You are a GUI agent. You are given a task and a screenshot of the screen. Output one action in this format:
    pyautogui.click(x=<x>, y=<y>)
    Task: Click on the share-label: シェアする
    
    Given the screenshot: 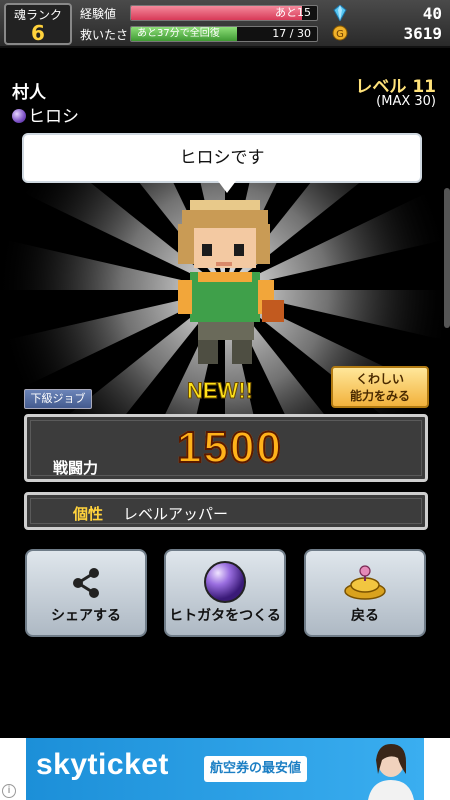 What is the action you would take?
    pyautogui.click(x=86, y=616)
    